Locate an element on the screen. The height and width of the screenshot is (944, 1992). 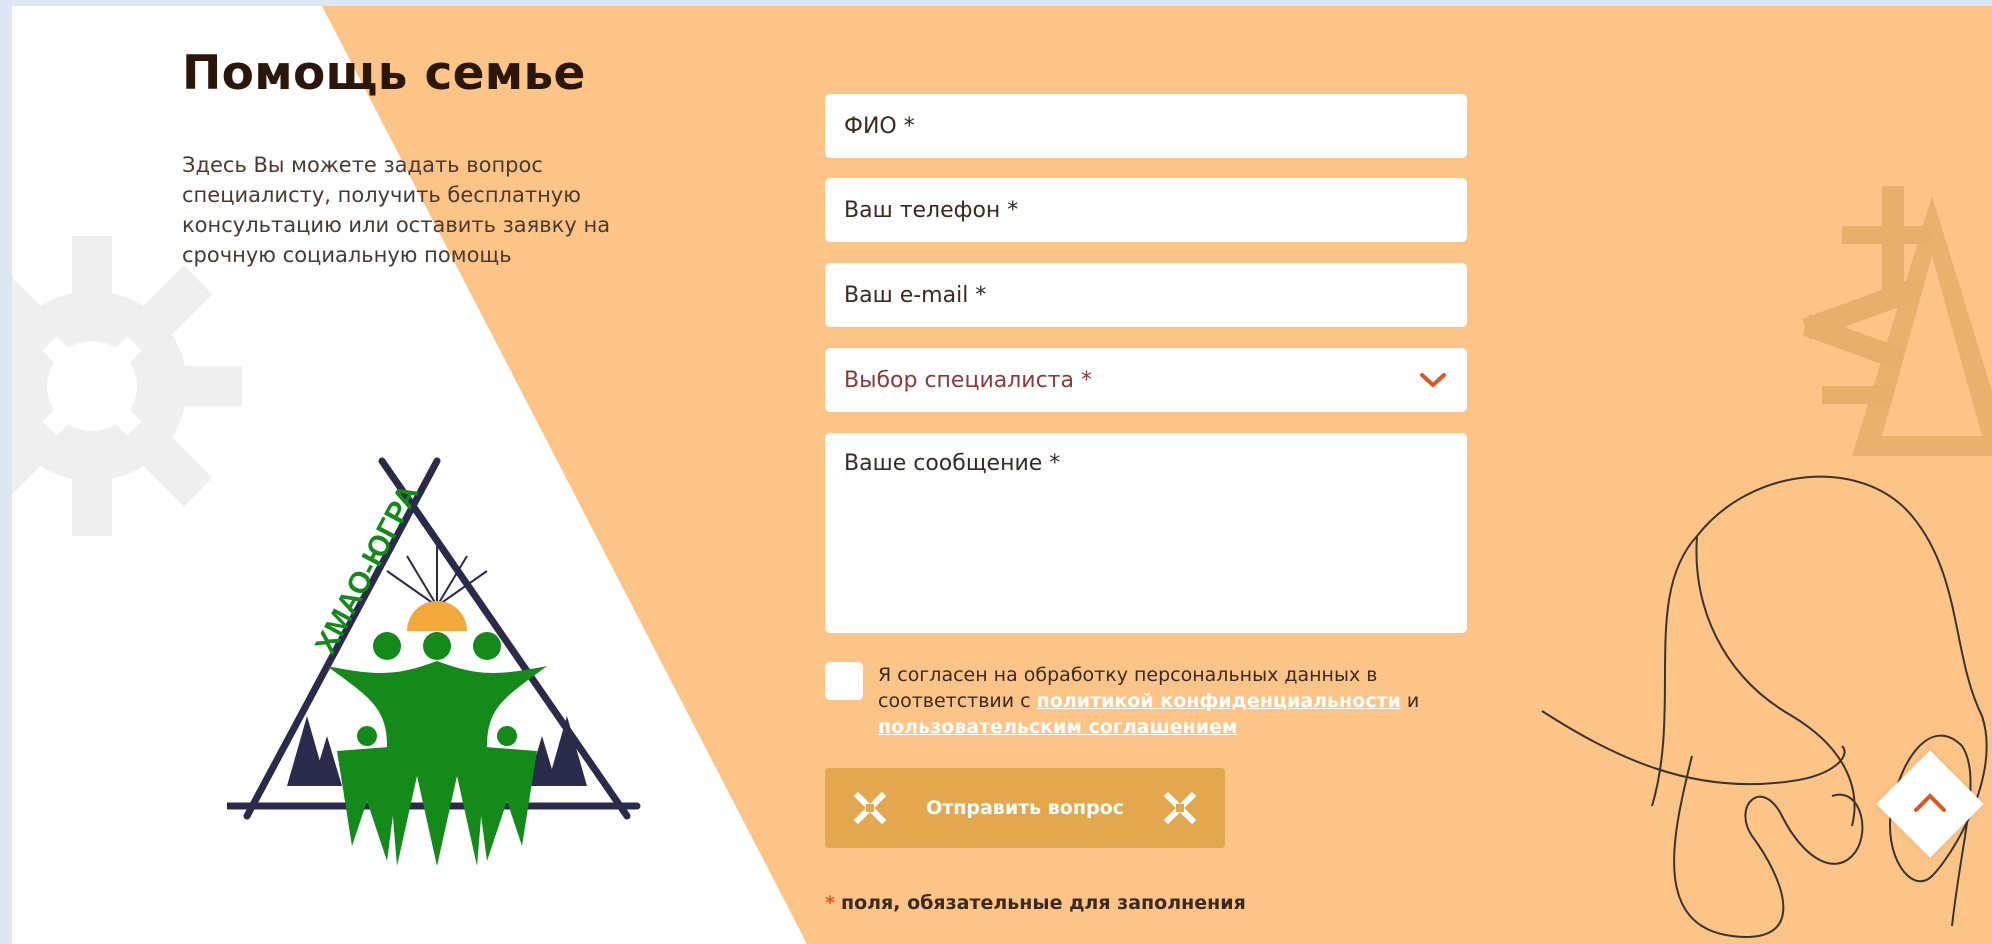
specialist-select: Выбор специалиста * is located at coordinates (1146, 380).